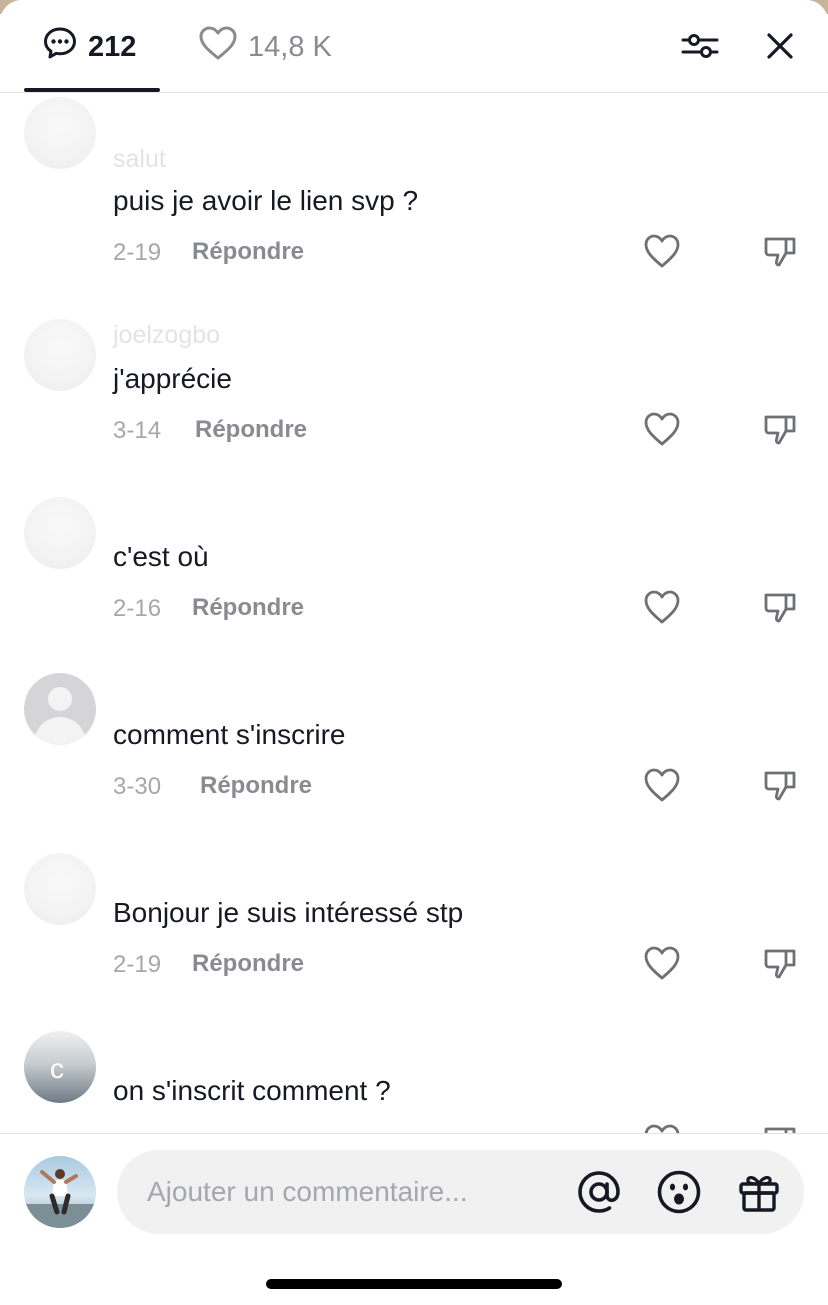 This screenshot has width=828, height=1305. I want to click on comment-input, so click(347, 1192).